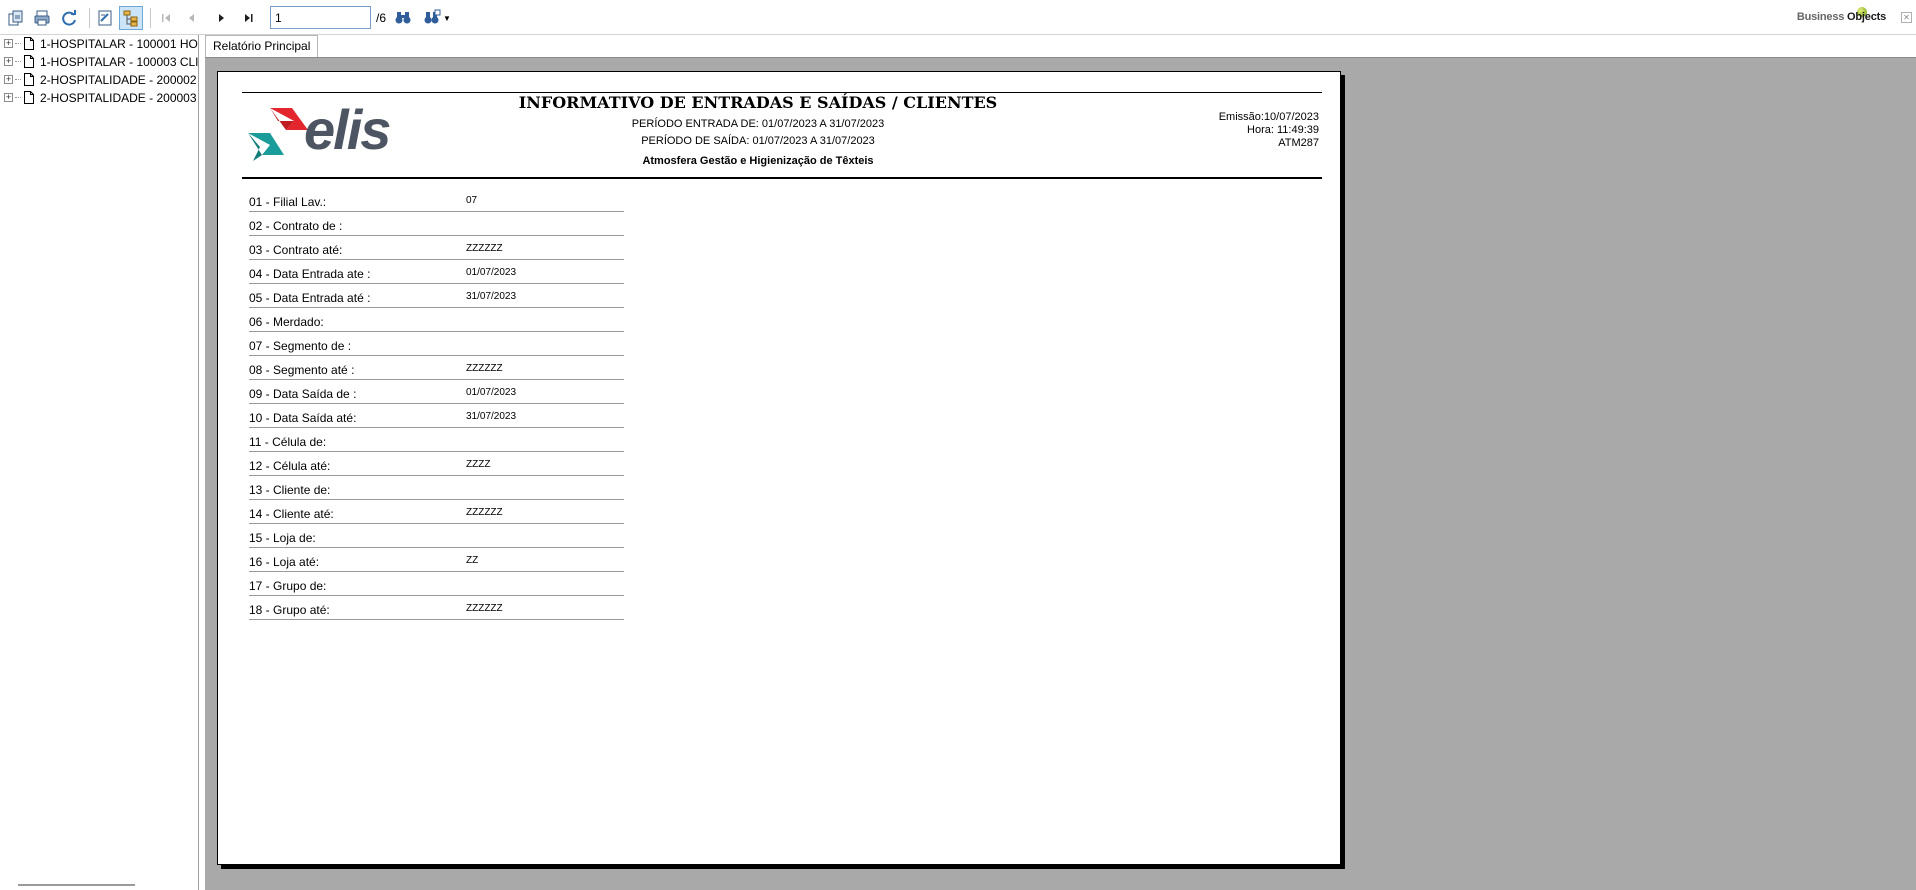 This screenshot has height=890, width=1916. I want to click on print-icon, so click(42, 18).